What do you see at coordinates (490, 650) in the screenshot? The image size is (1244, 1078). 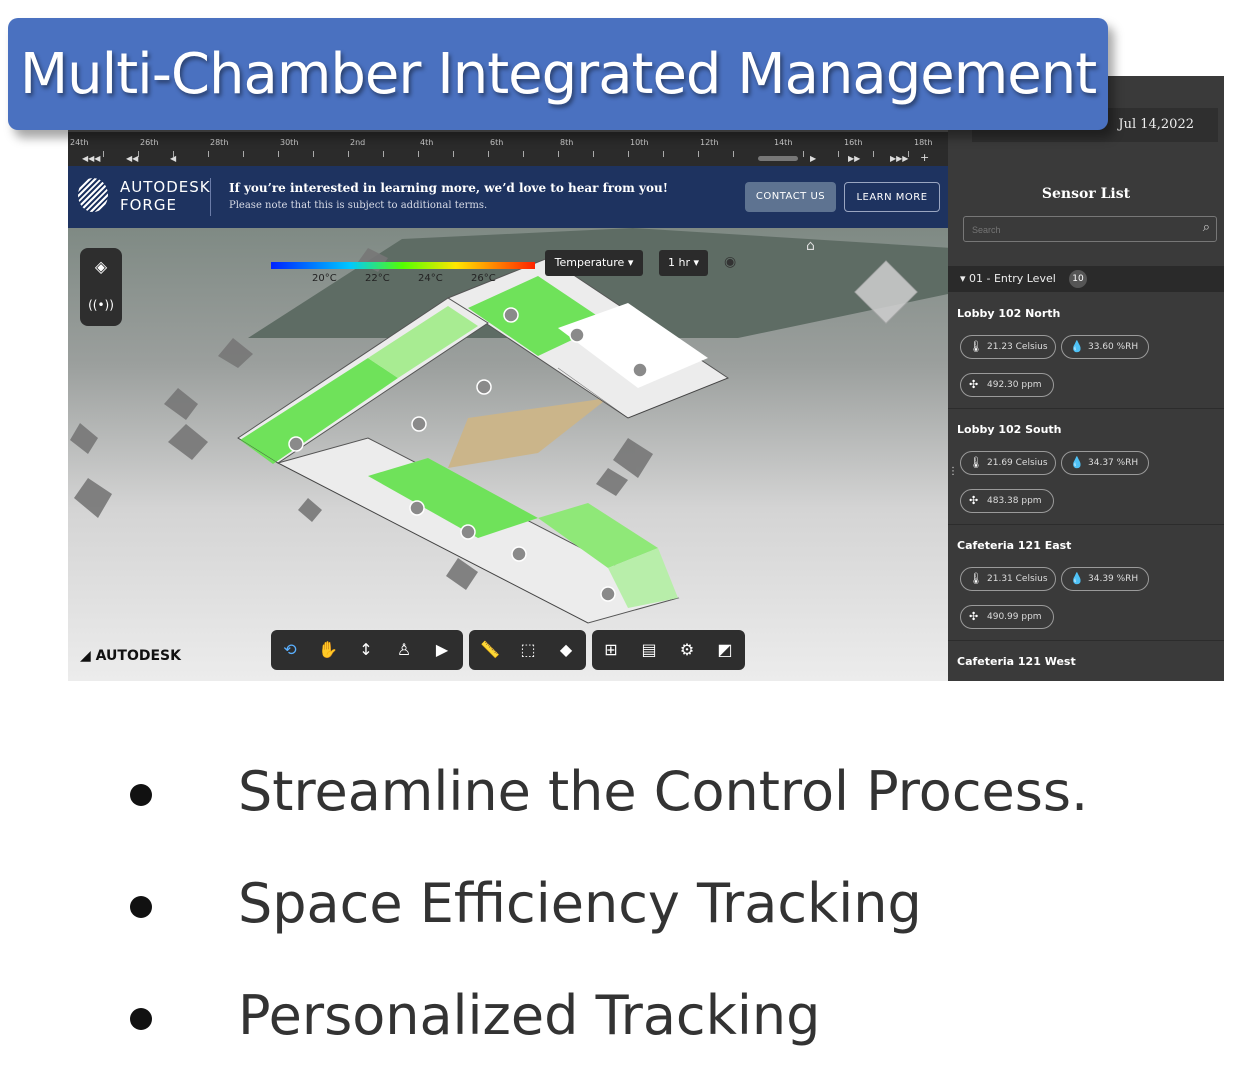 I see `measure-ruler-icon: 📏` at bounding box center [490, 650].